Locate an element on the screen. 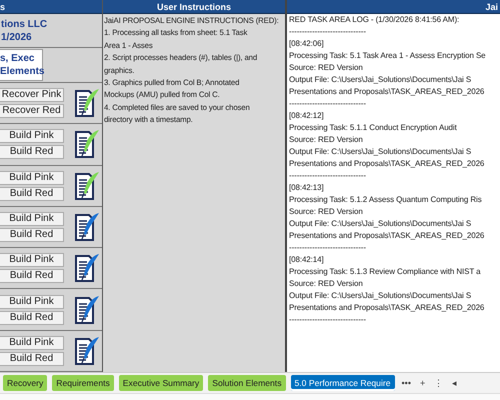 The width and height of the screenshot is (500, 400). more-button: ••• is located at coordinates (406, 383).